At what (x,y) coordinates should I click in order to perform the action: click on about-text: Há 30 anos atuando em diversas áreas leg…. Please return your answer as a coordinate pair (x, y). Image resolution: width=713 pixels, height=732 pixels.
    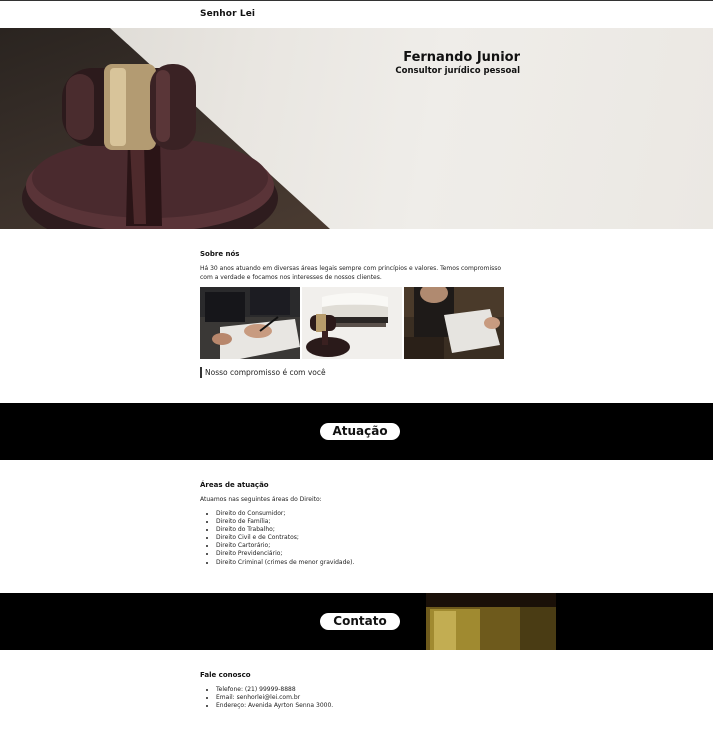
    Looking at the image, I should click on (351, 273).